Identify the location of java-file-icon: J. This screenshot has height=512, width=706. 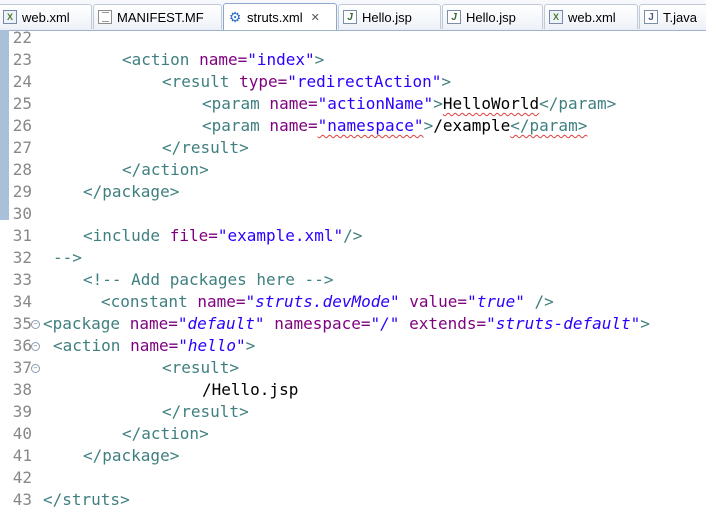
(651, 17).